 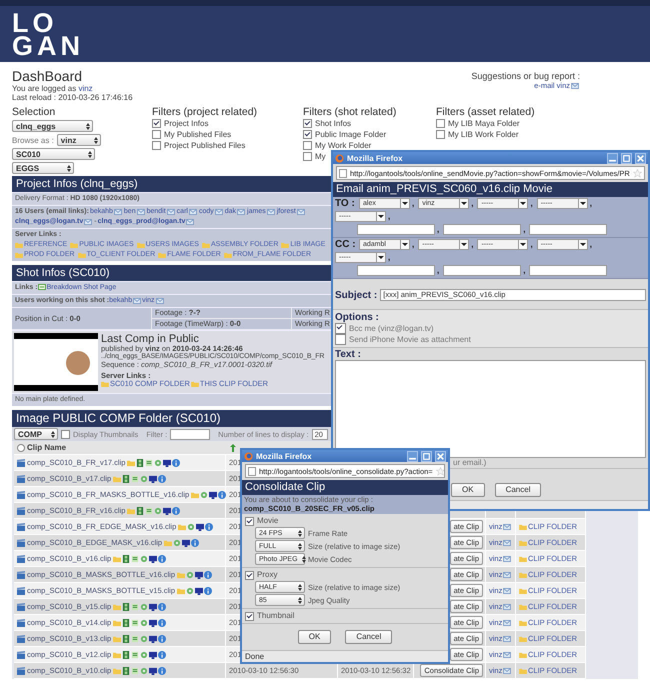 What do you see at coordinates (346, 244) in the screenshot?
I see `cc-label: CC :` at bounding box center [346, 244].